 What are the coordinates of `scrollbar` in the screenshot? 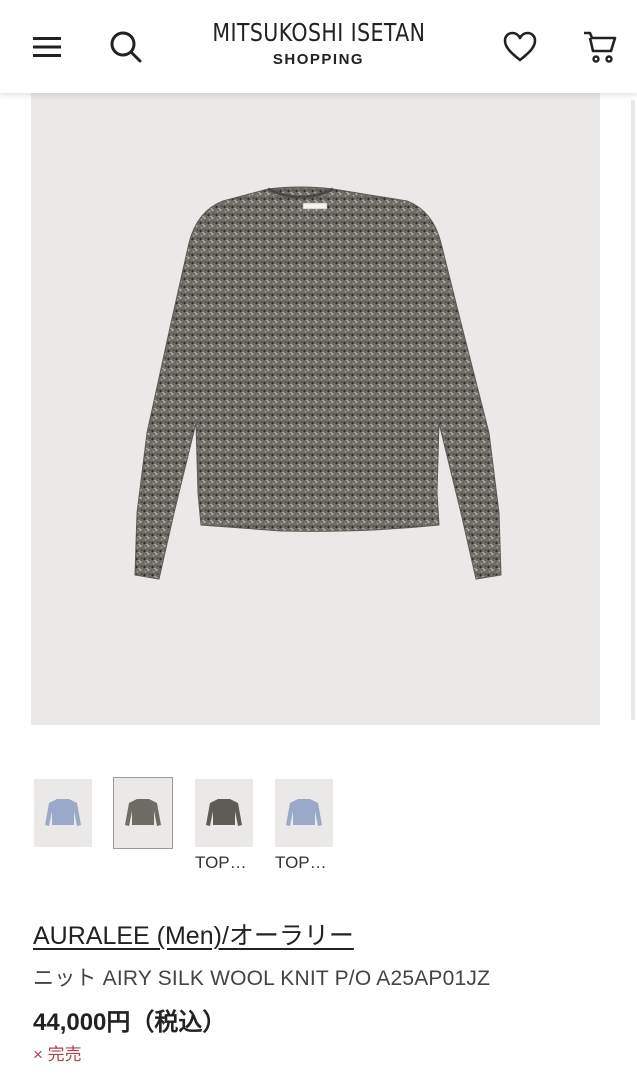 It's located at (633, 410).